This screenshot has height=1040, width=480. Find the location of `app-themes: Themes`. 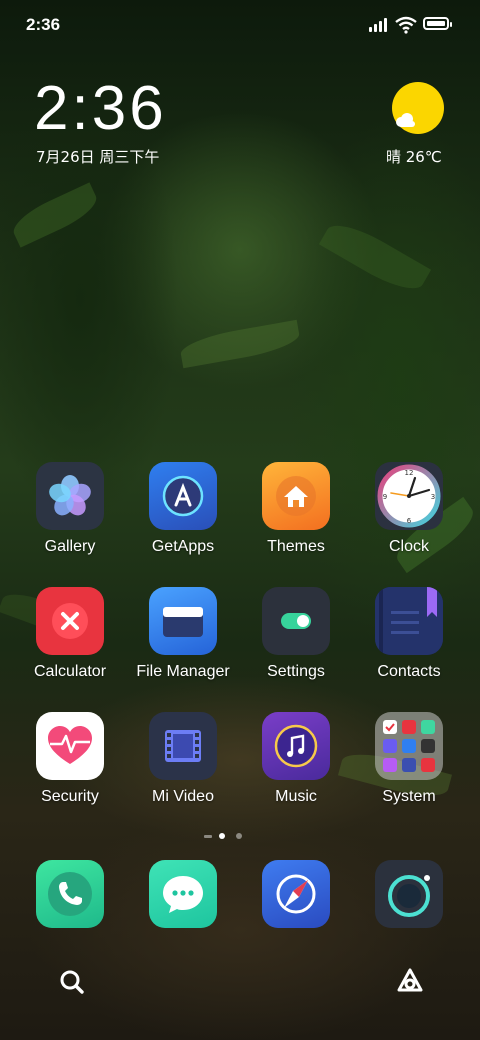

app-themes: Themes is located at coordinates (296, 509).